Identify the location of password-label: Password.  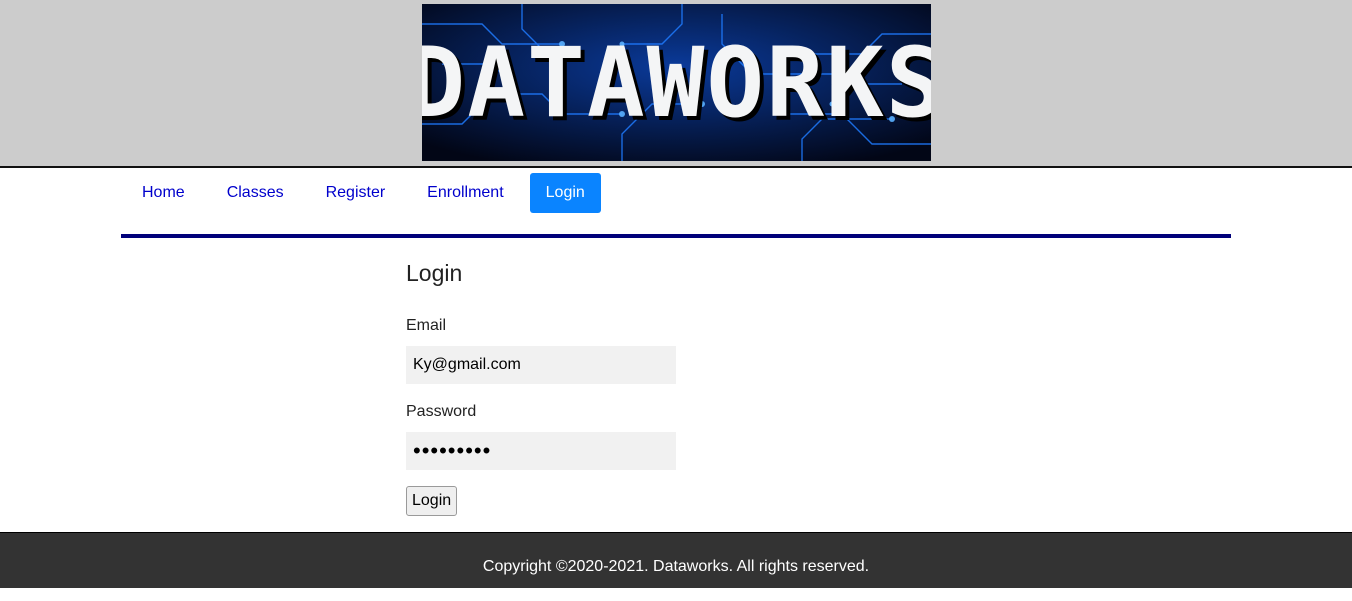
(441, 411).